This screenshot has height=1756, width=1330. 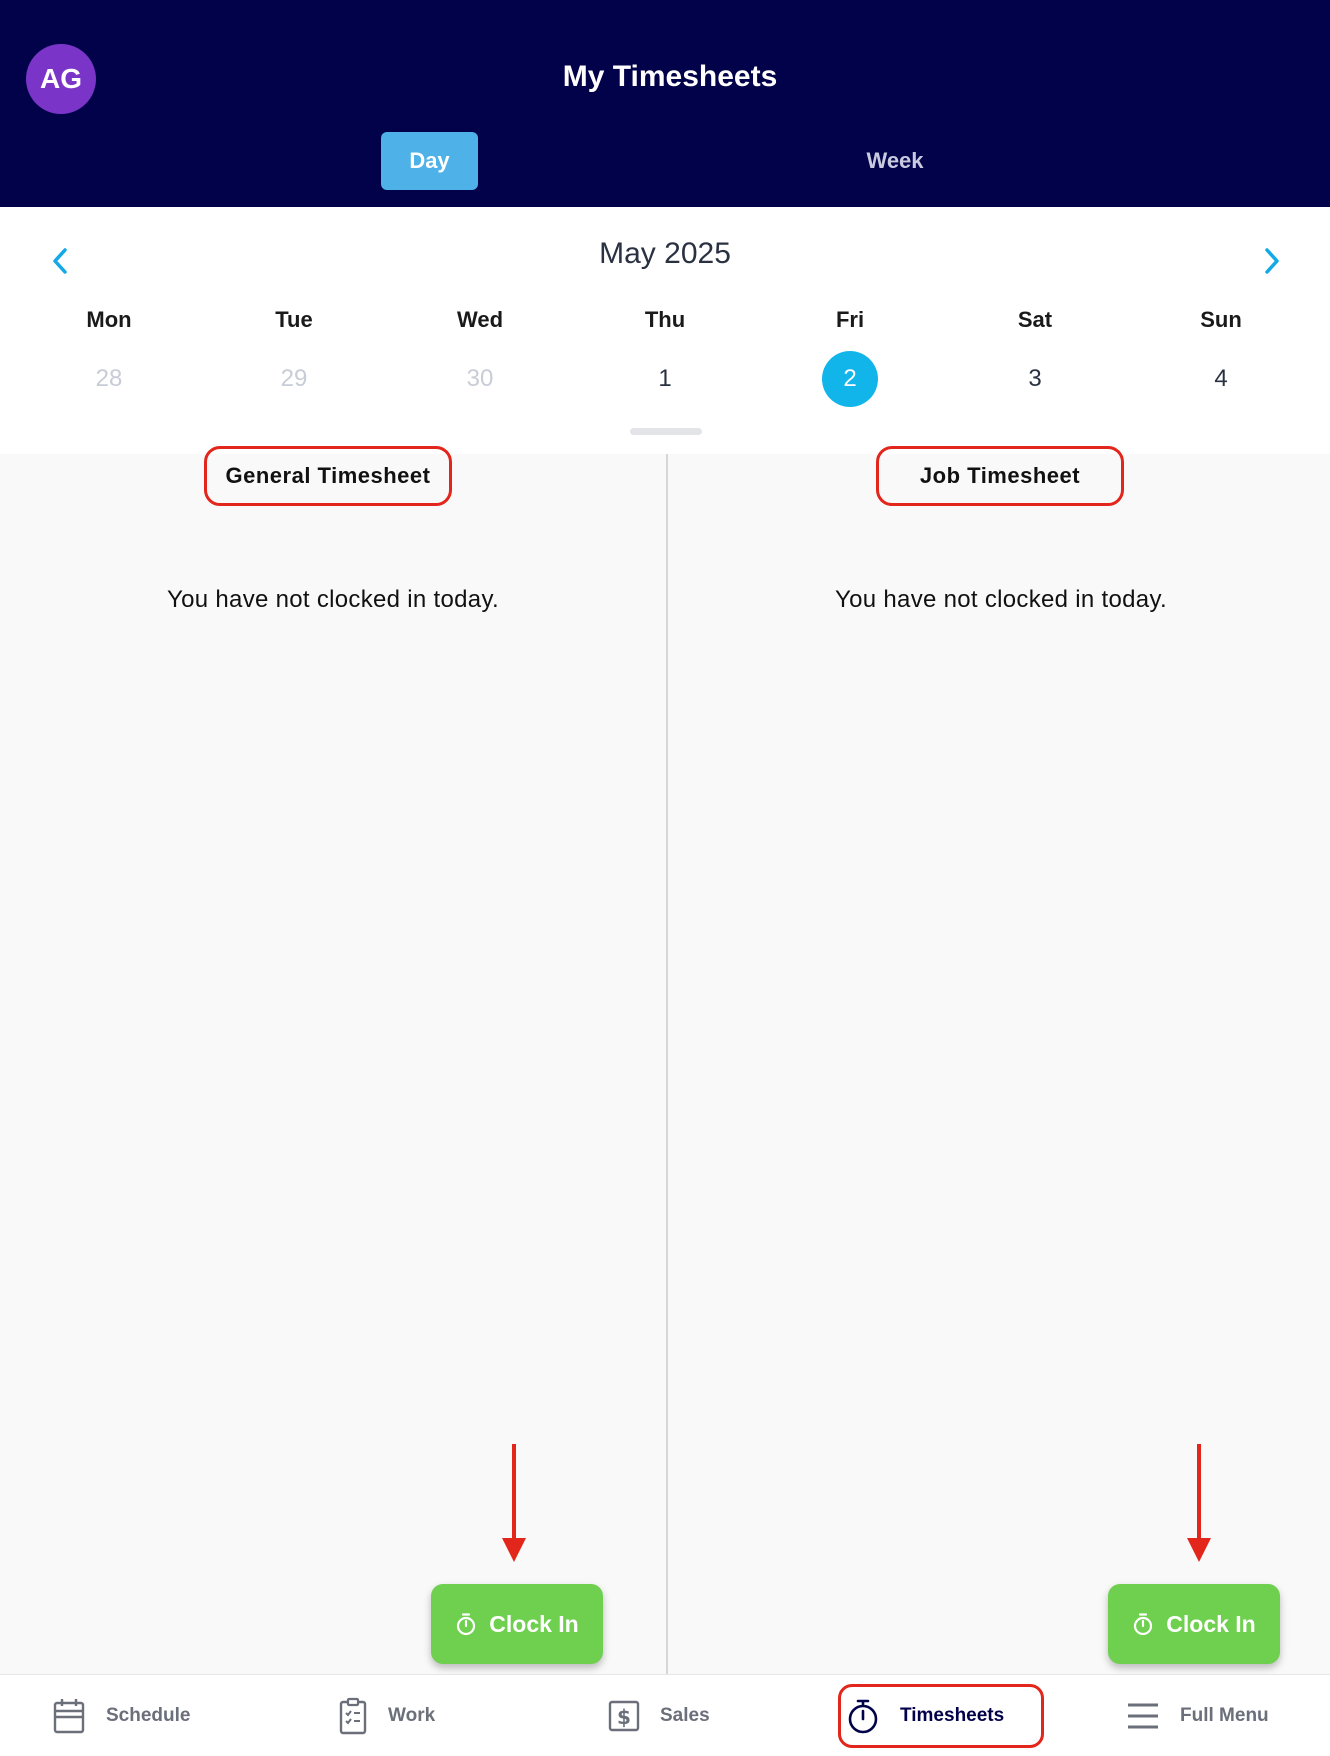 What do you see at coordinates (685, 1715) in the screenshot?
I see `nav-label: Sales` at bounding box center [685, 1715].